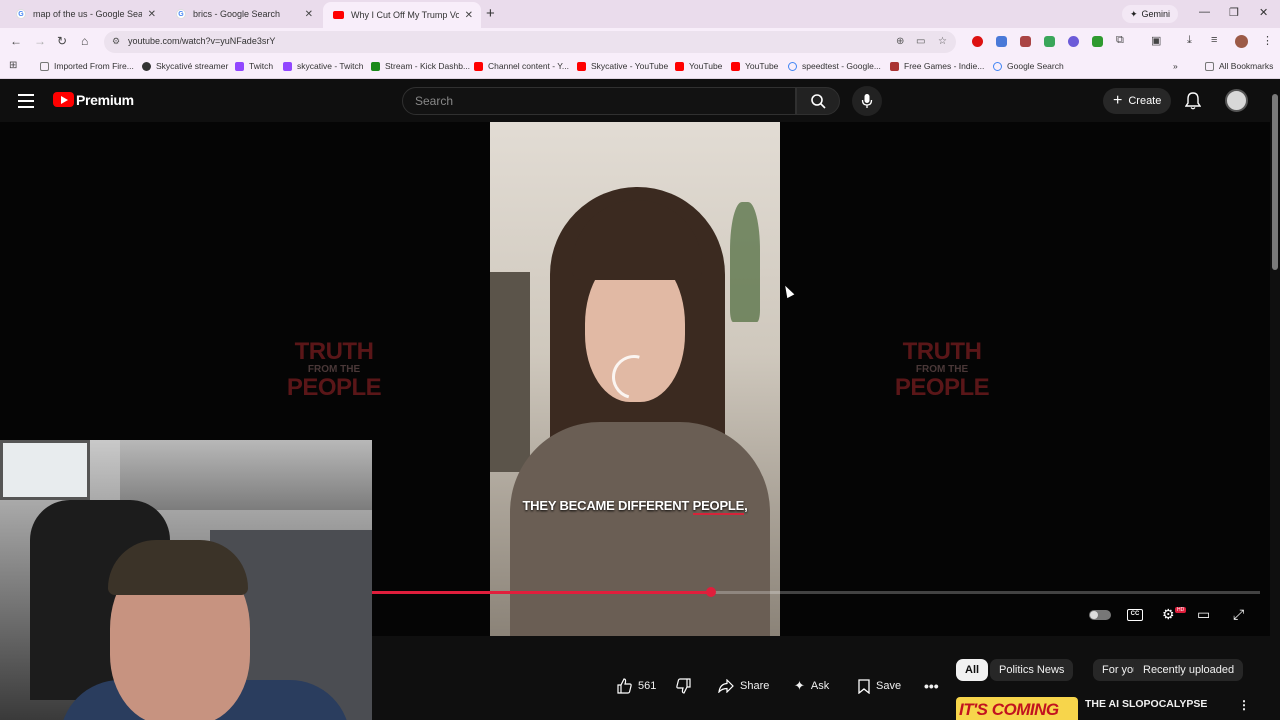 Image resolution: width=1280 pixels, height=720 pixels. Describe the element at coordinates (1137, 101) in the screenshot. I see `create-button: + Create` at that location.